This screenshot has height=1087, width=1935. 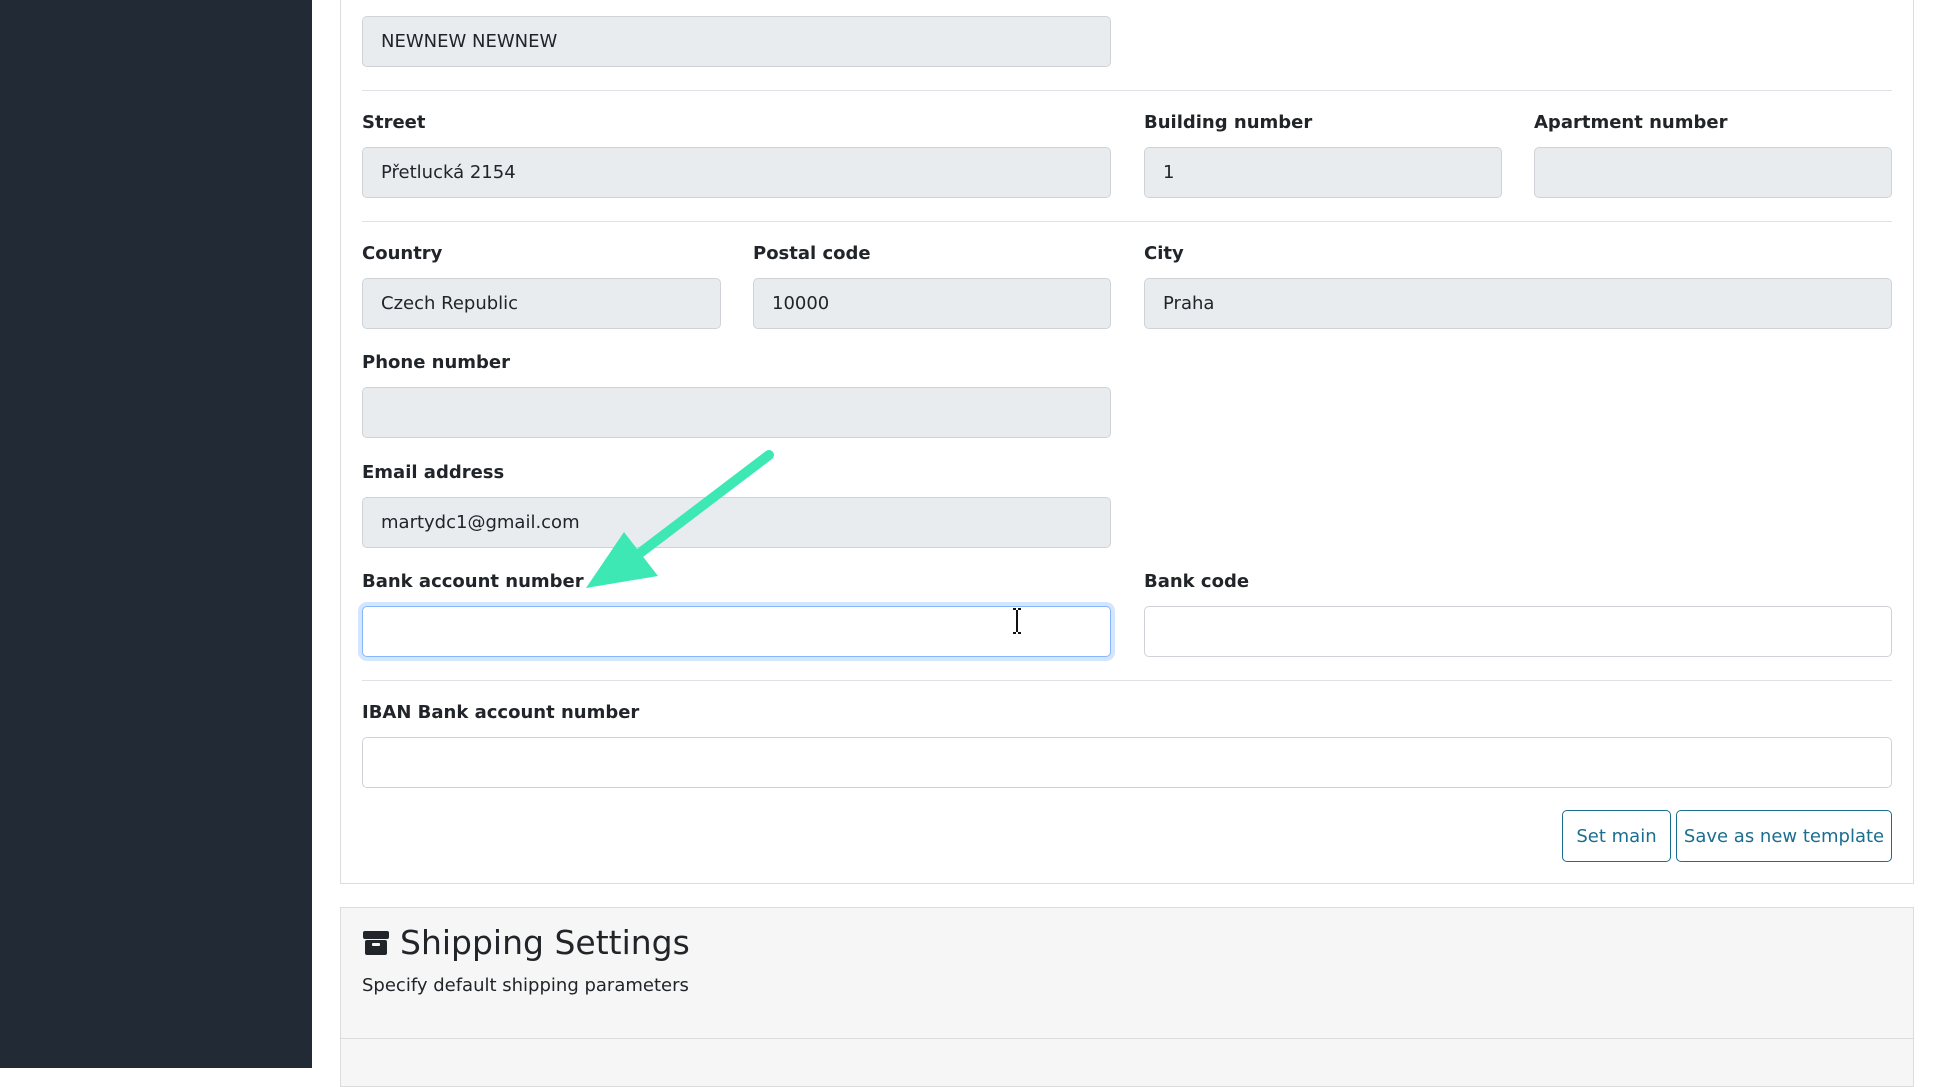 What do you see at coordinates (1127, 762) in the screenshot?
I see `iban-field` at bounding box center [1127, 762].